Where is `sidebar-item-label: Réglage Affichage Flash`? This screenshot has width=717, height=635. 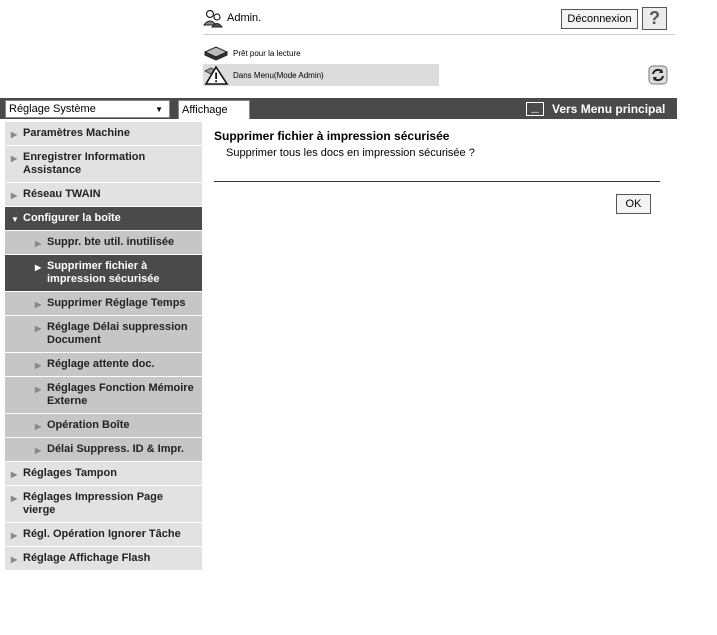 sidebar-item-label: Réglage Affichage Flash is located at coordinates (87, 558).